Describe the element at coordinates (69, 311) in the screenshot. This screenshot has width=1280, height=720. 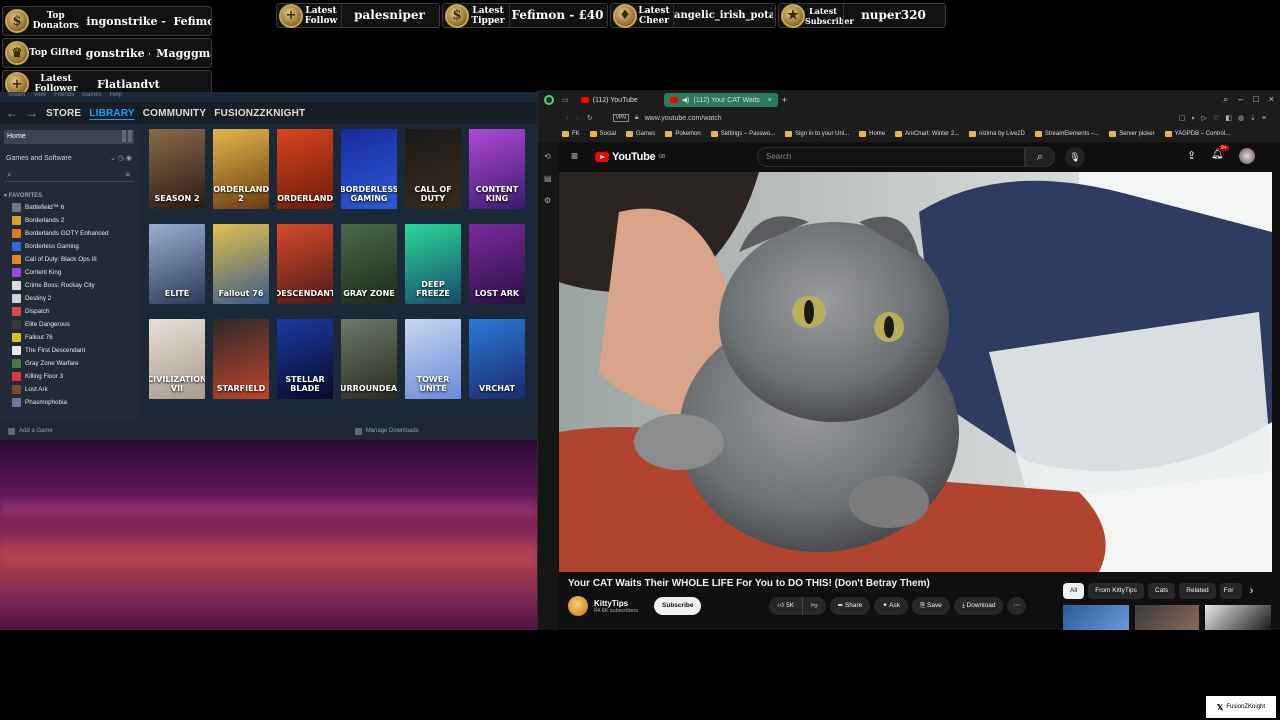
I see `sidebar-game-item: Dispatch` at that location.